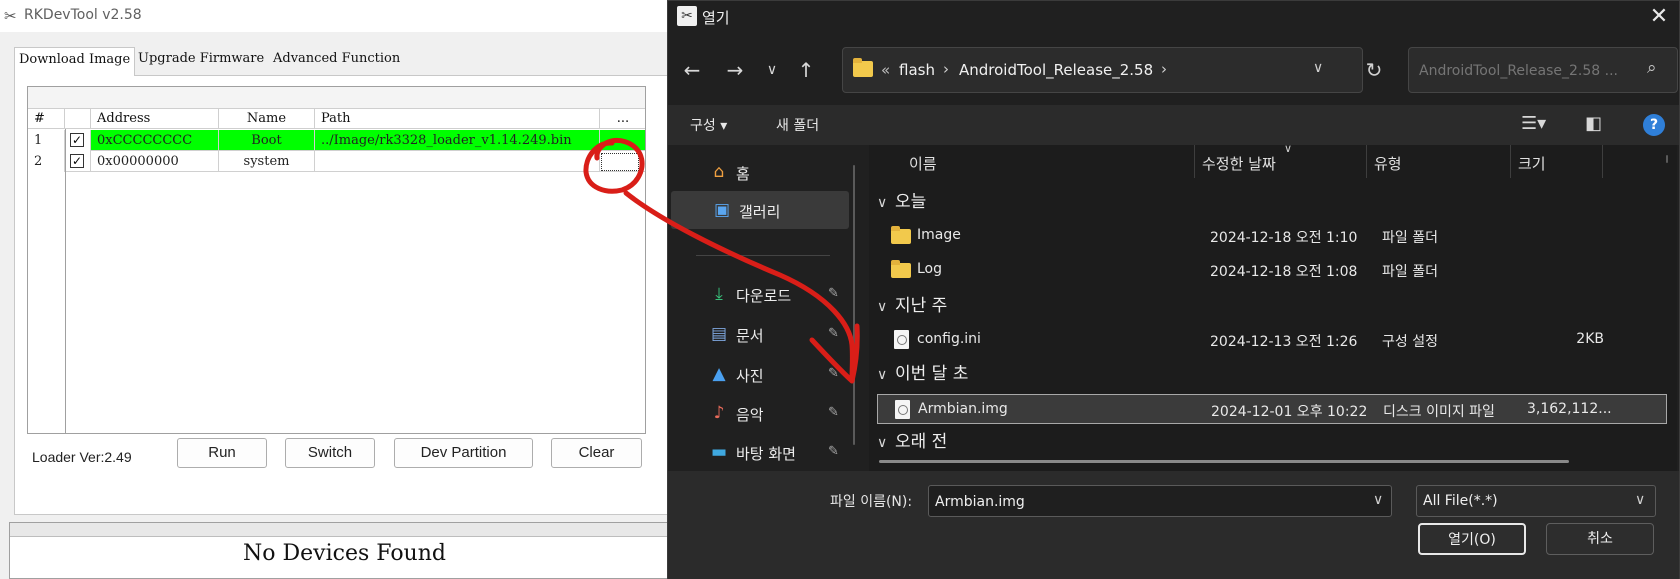  I want to click on file-modified: 2024-12-01 오후 10:22, so click(1289, 412).